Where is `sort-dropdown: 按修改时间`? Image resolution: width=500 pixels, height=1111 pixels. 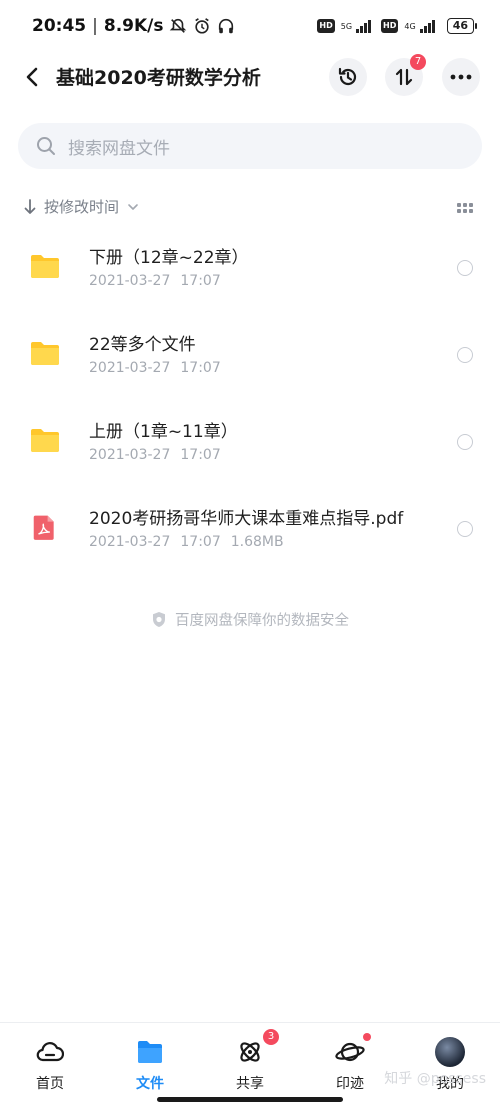 sort-dropdown: 按修改时间 is located at coordinates (81, 206).